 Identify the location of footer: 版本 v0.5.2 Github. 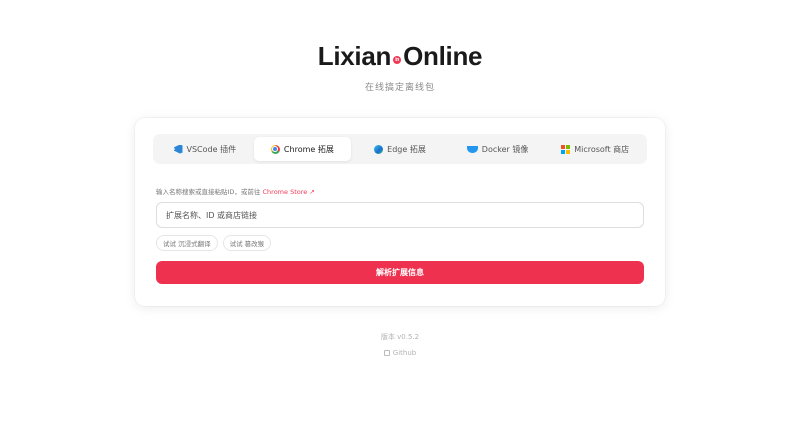
(400, 348).